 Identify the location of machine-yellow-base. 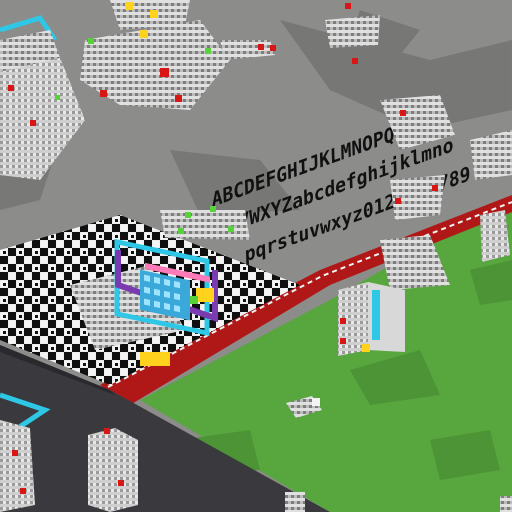
(155, 359).